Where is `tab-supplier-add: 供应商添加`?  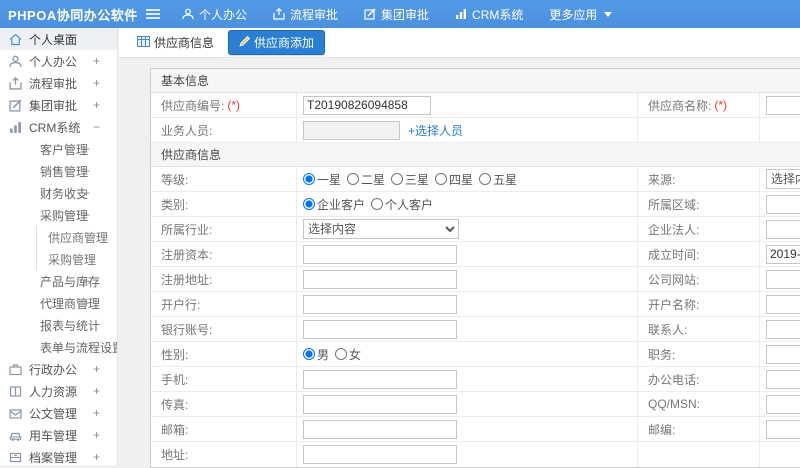 tab-supplier-add: 供应商添加 is located at coordinates (277, 42).